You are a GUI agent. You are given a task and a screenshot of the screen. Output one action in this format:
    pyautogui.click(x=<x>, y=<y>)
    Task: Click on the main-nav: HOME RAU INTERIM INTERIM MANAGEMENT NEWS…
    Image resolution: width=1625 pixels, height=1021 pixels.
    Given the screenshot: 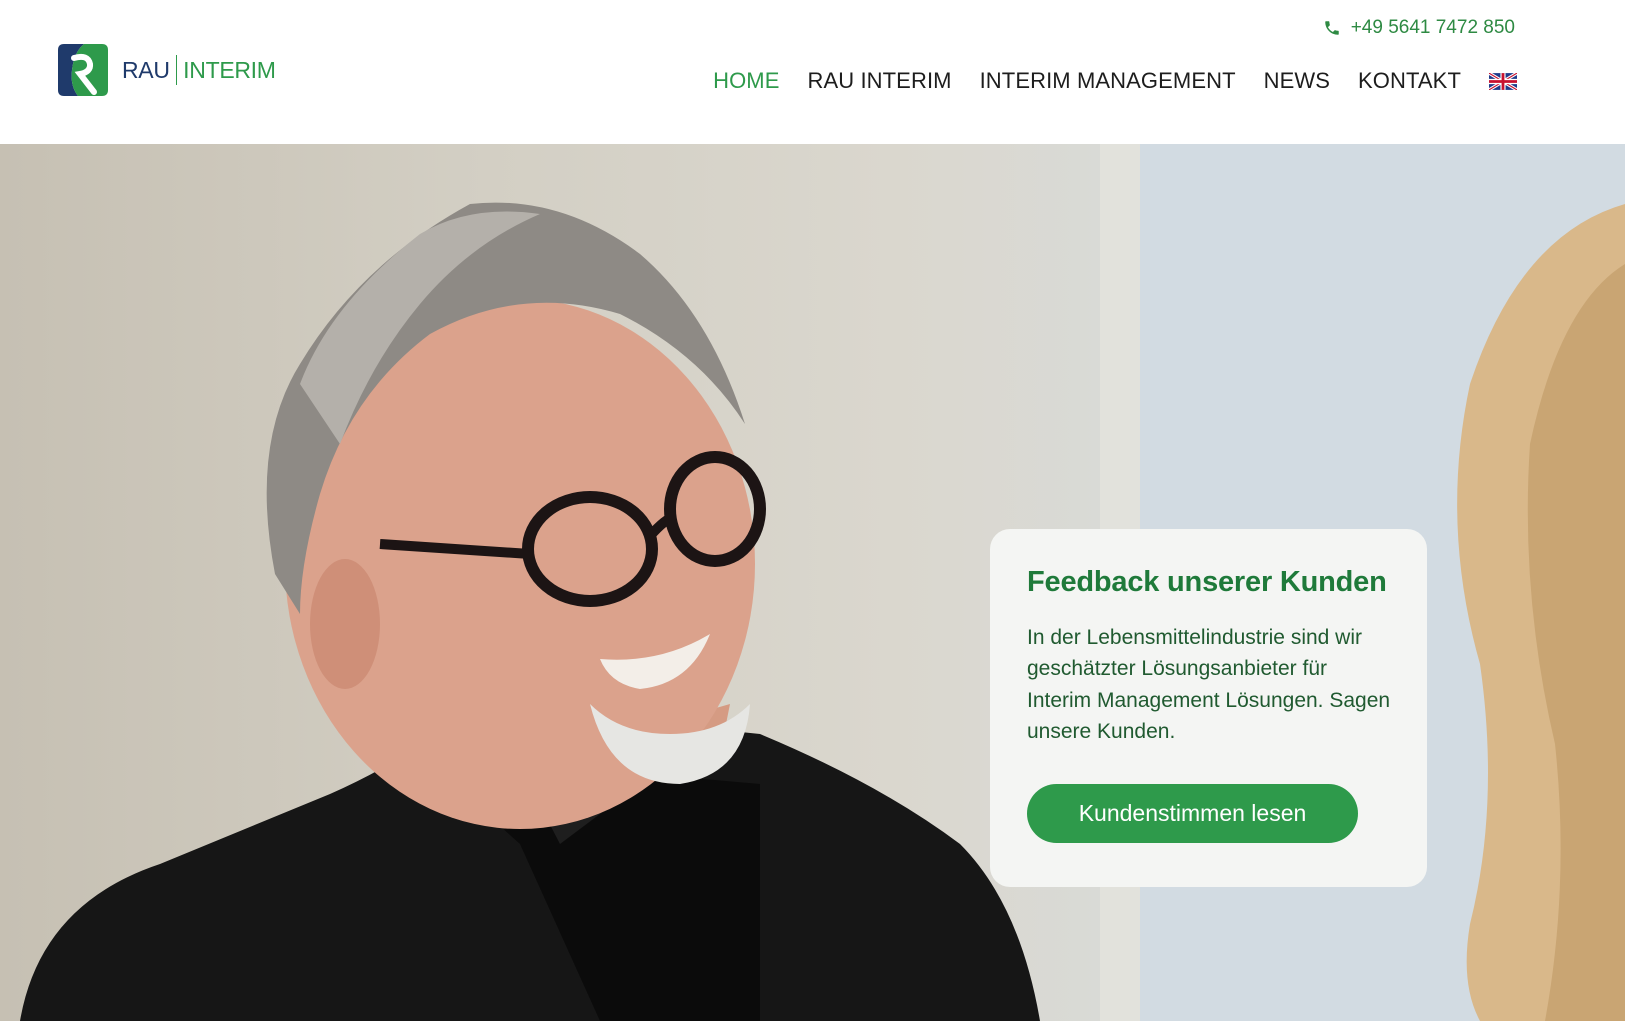 What is the action you would take?
    pyautogui.click(x=1101, y=81)
    